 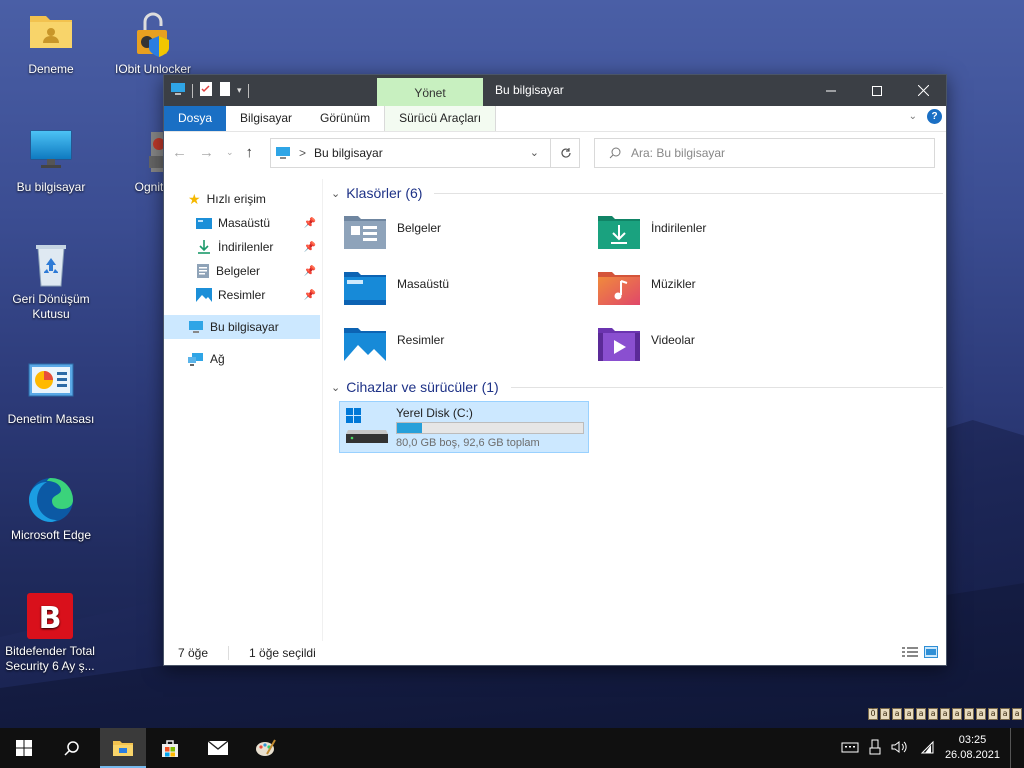 What do you see at coordinates (900, 748) in the screenshot?
I see `volume-icon` at bounding box center [900, 748].